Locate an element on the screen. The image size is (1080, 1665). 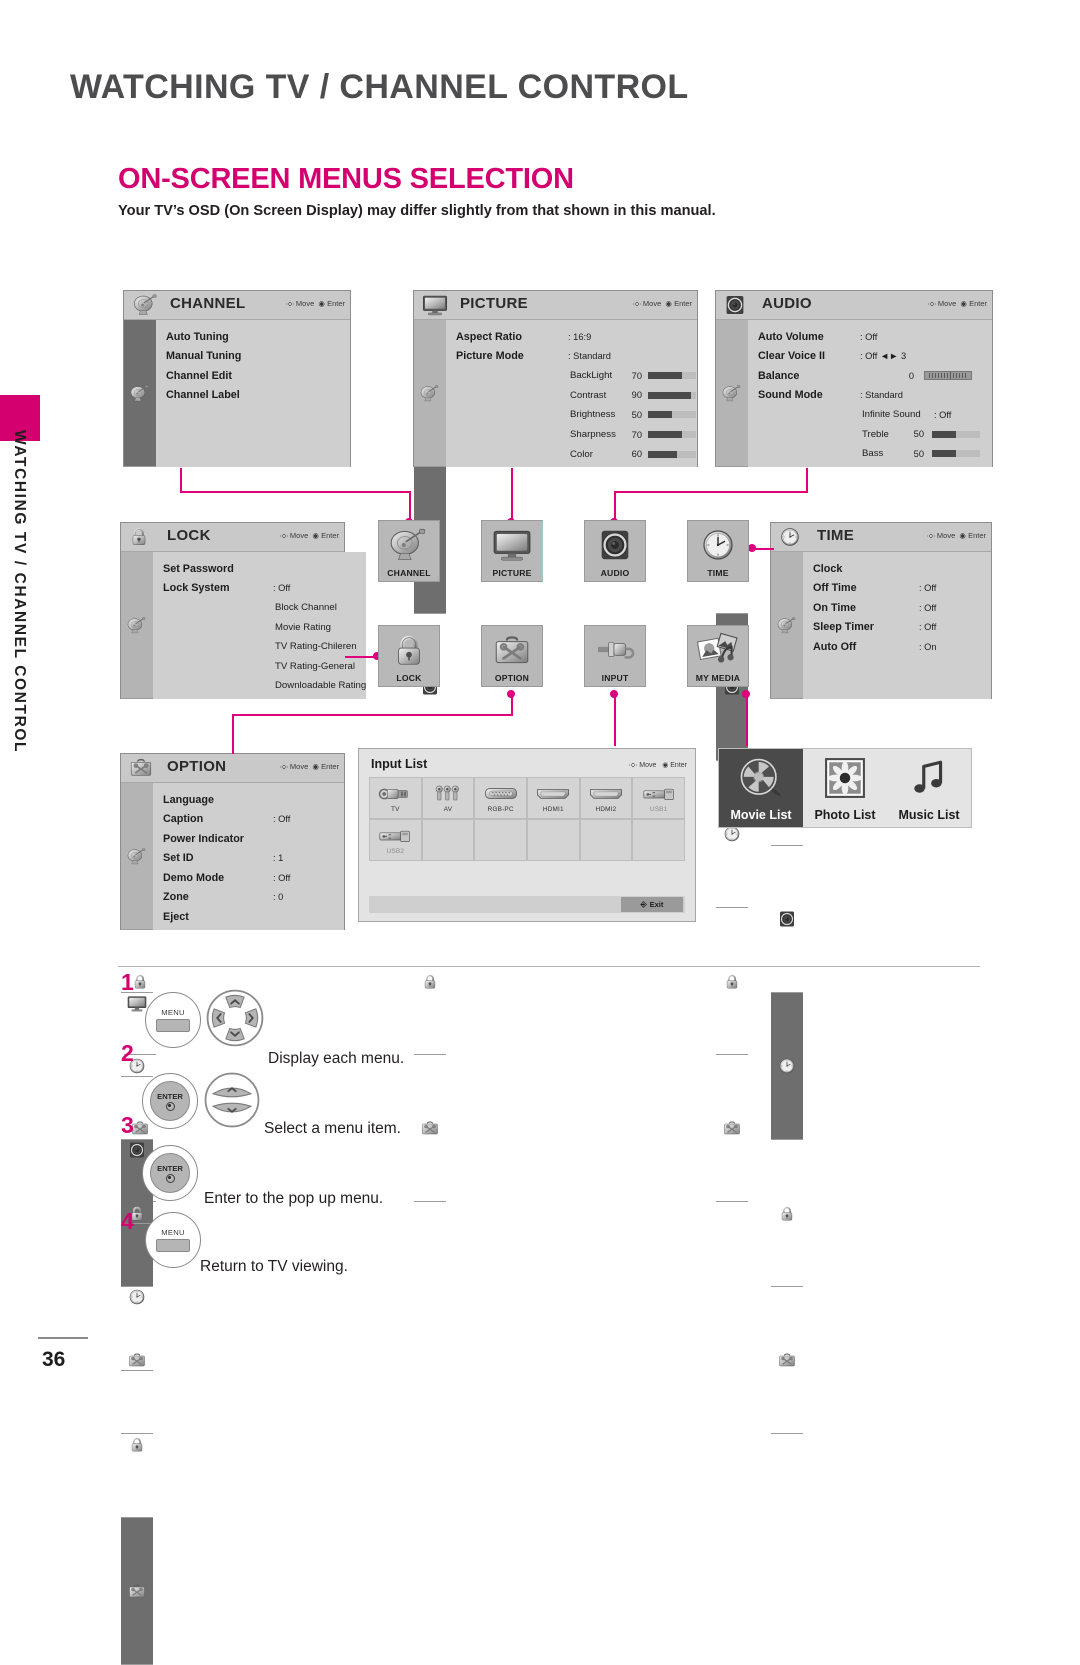
menu-row: Channel Label is located at coordinates (253, 396).